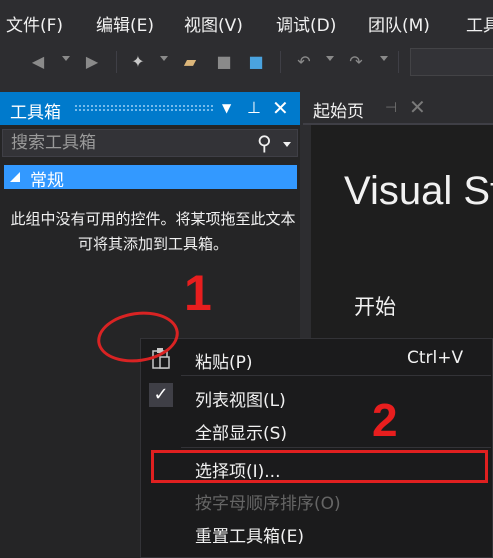 The image size is (493, 558). I want to click on search-options-dropdown-icon, so click(287, 144).